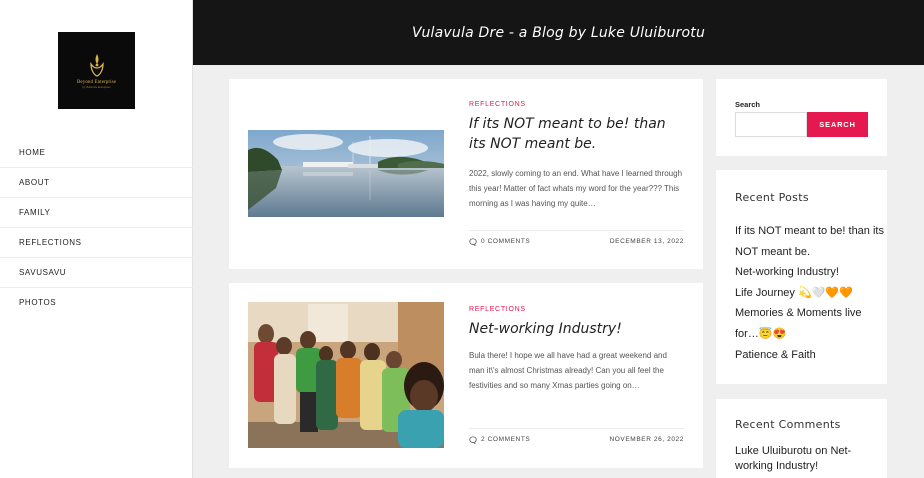 This screenshot has width=924, height=478. I want to click on comments-link: 2 COMMENTS, so click(500, 439).